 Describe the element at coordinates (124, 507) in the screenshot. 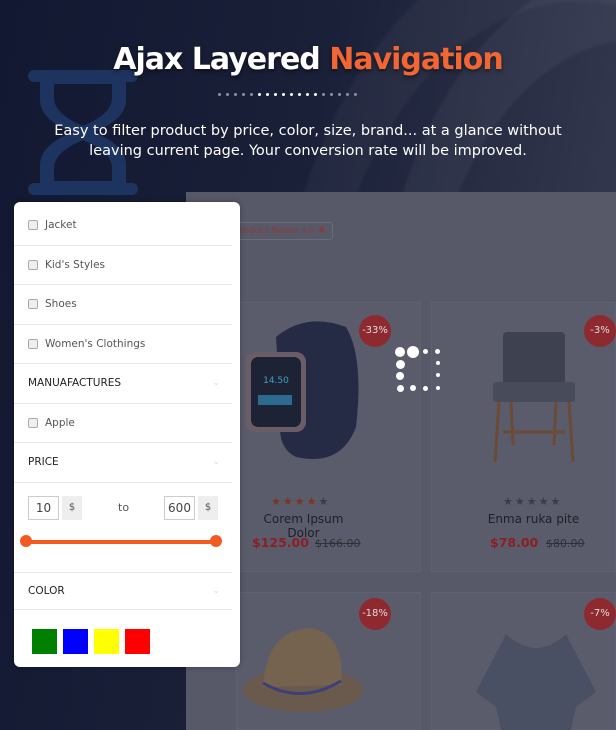

I see `to-label: to` at that location.